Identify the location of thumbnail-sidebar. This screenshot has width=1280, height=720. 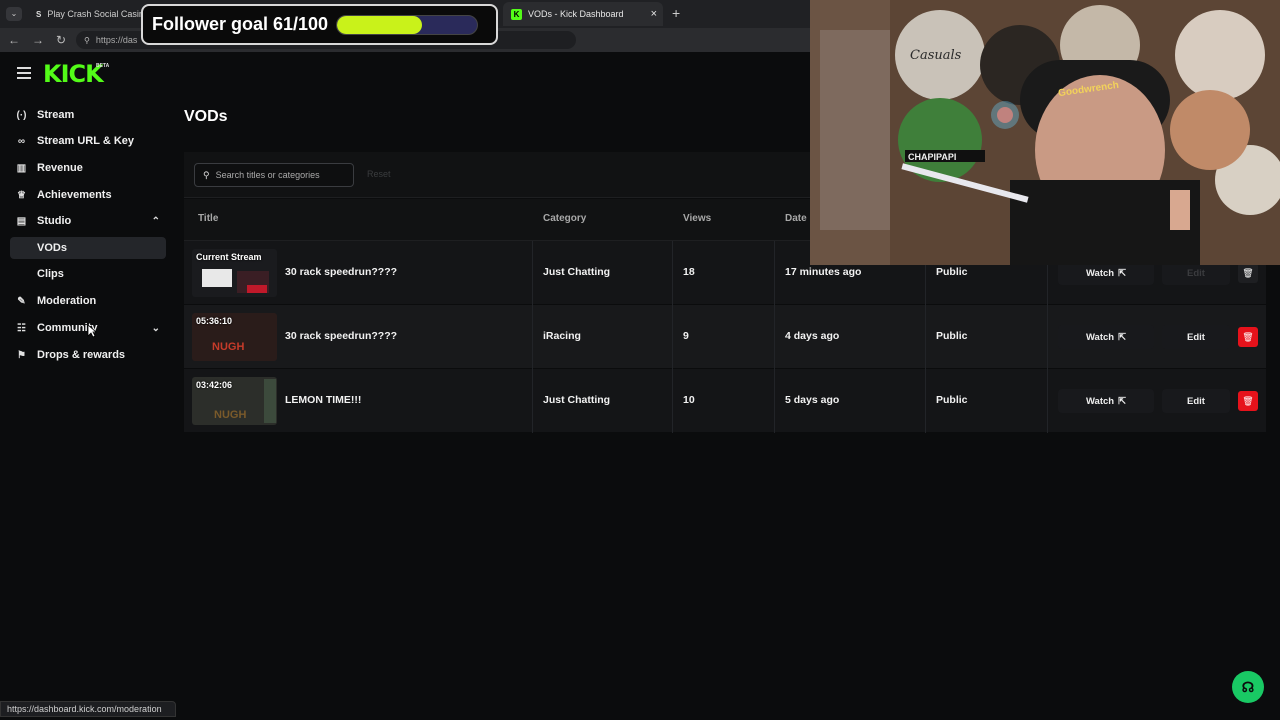
(270, 401).